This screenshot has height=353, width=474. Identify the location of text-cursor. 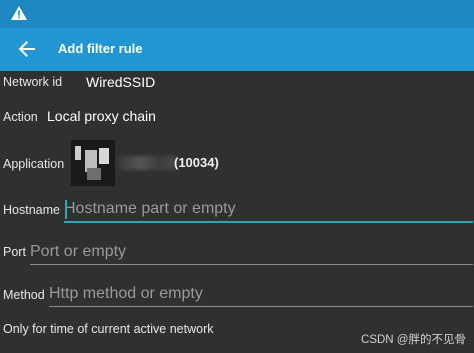
(66, 209).